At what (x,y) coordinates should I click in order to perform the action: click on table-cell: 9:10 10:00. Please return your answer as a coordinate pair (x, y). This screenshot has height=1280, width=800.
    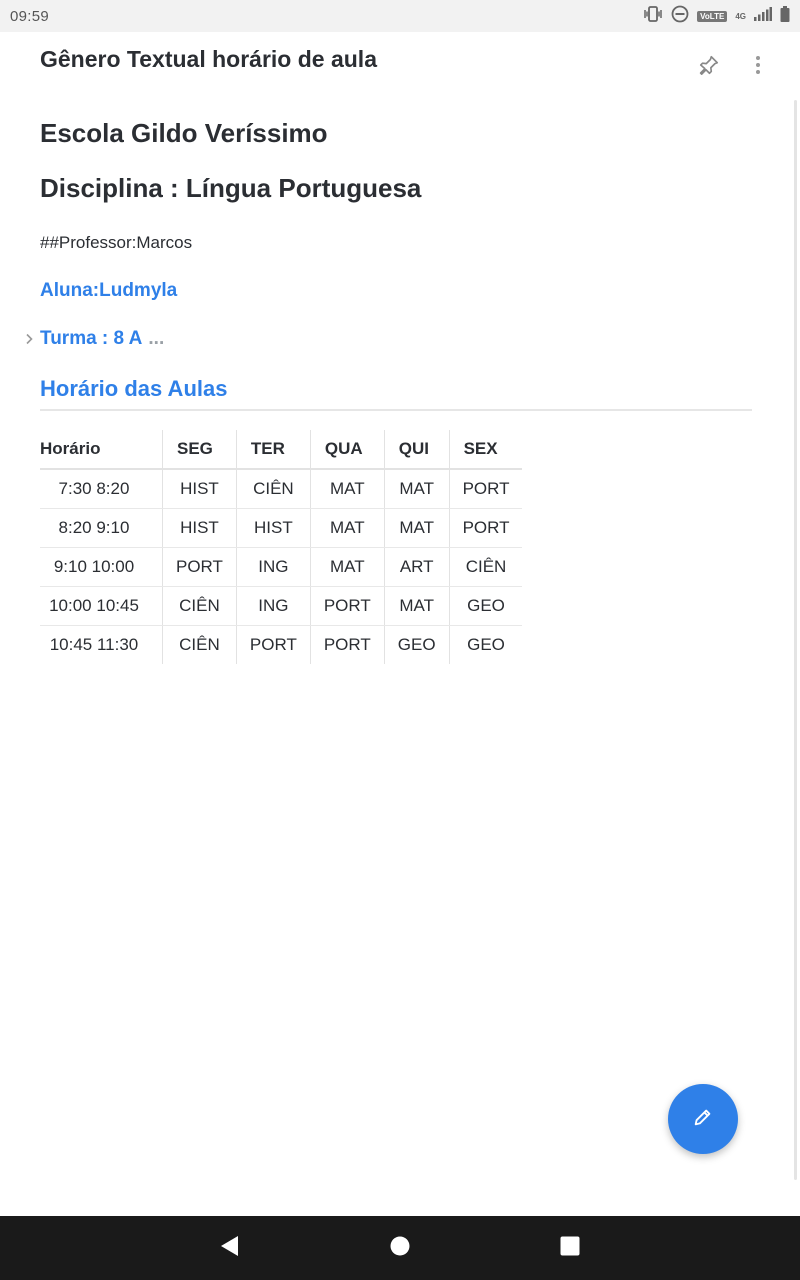
    Looking at the image, I should click on (101, 567).